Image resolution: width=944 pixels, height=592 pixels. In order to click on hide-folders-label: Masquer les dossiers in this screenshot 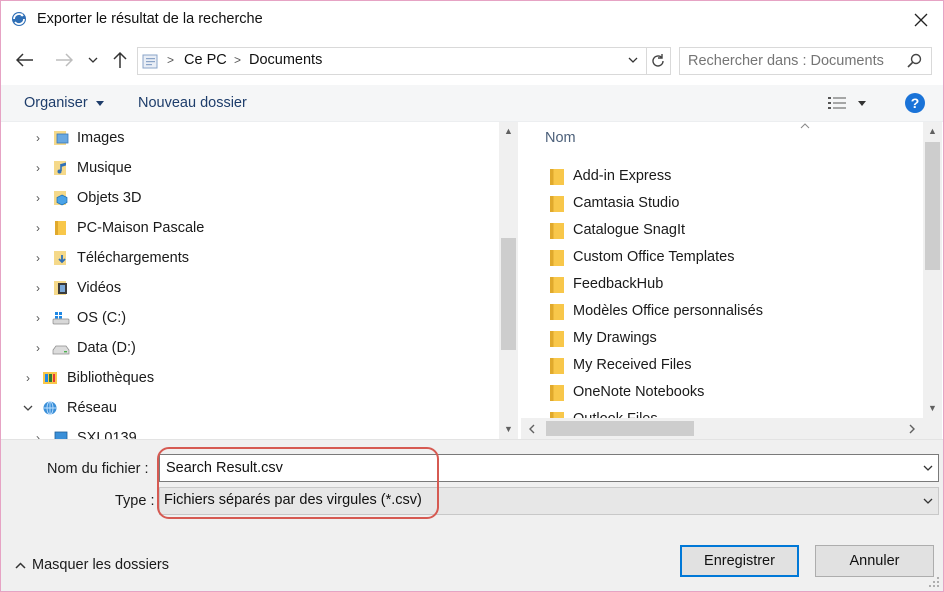, I will do `click(100, 565)`.